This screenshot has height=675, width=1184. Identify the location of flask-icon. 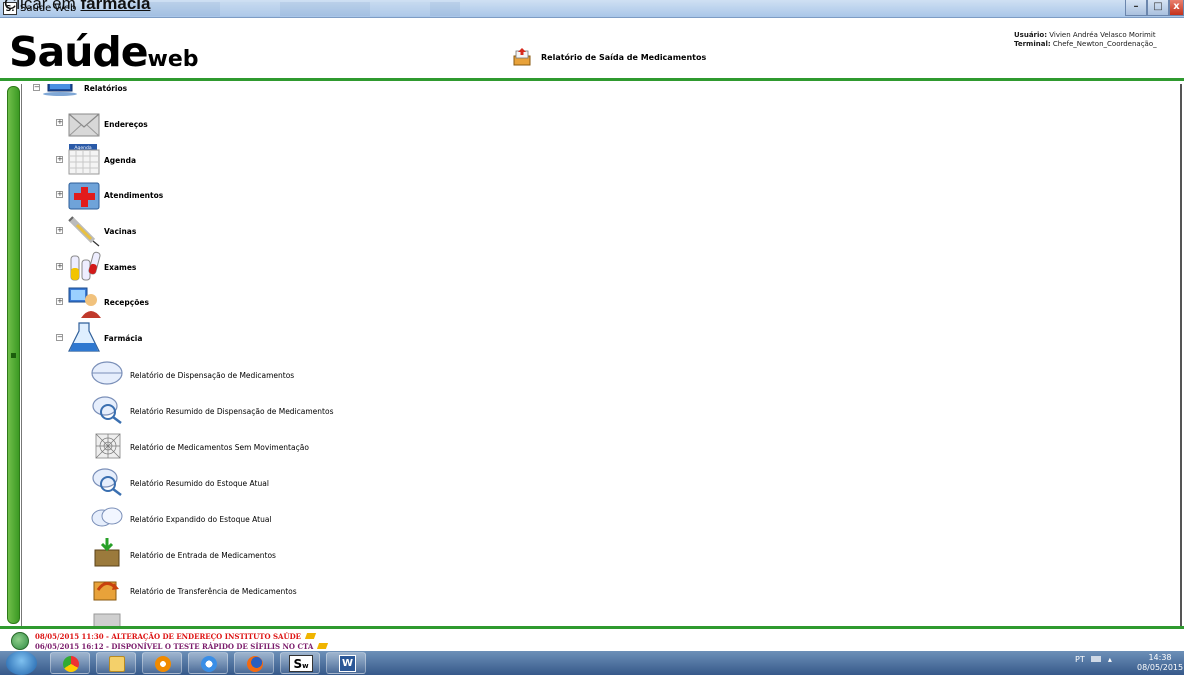
(84, 337).